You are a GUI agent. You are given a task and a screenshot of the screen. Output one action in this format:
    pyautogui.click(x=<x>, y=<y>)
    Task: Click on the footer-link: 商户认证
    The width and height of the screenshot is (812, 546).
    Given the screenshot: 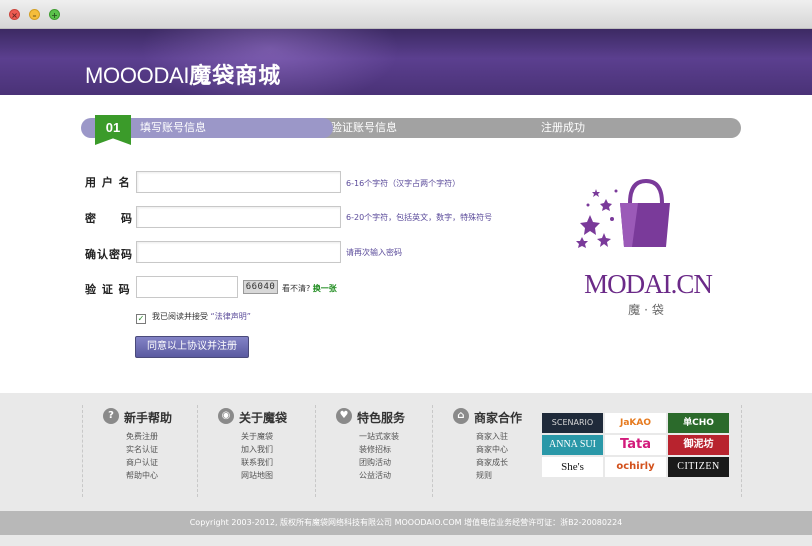 What is the action you would take?
    pyautogui.click(x=142, y=463)
    